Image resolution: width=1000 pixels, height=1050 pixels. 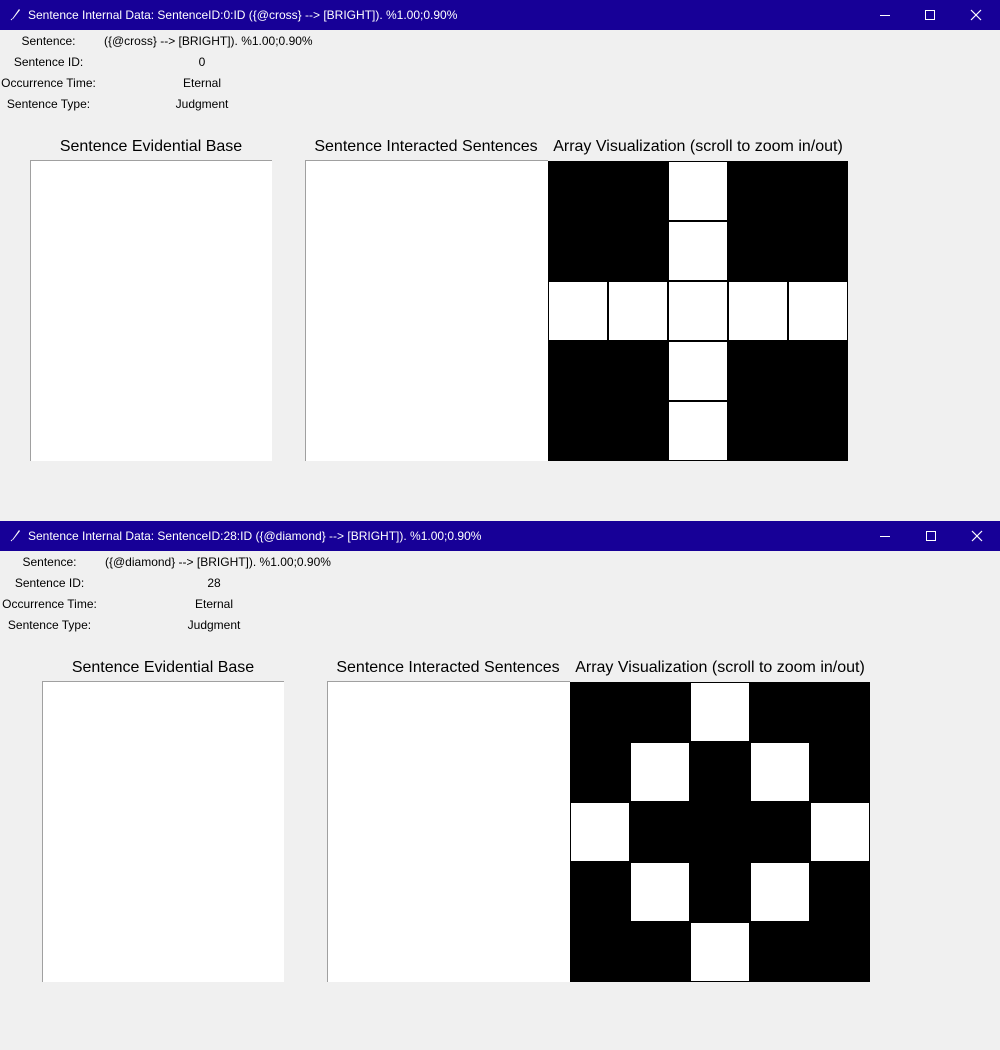 What do you see at coordinates (202, 62) in the screenshot?
I see `sentence-id-value: 0` at bounding box center [202, 62].